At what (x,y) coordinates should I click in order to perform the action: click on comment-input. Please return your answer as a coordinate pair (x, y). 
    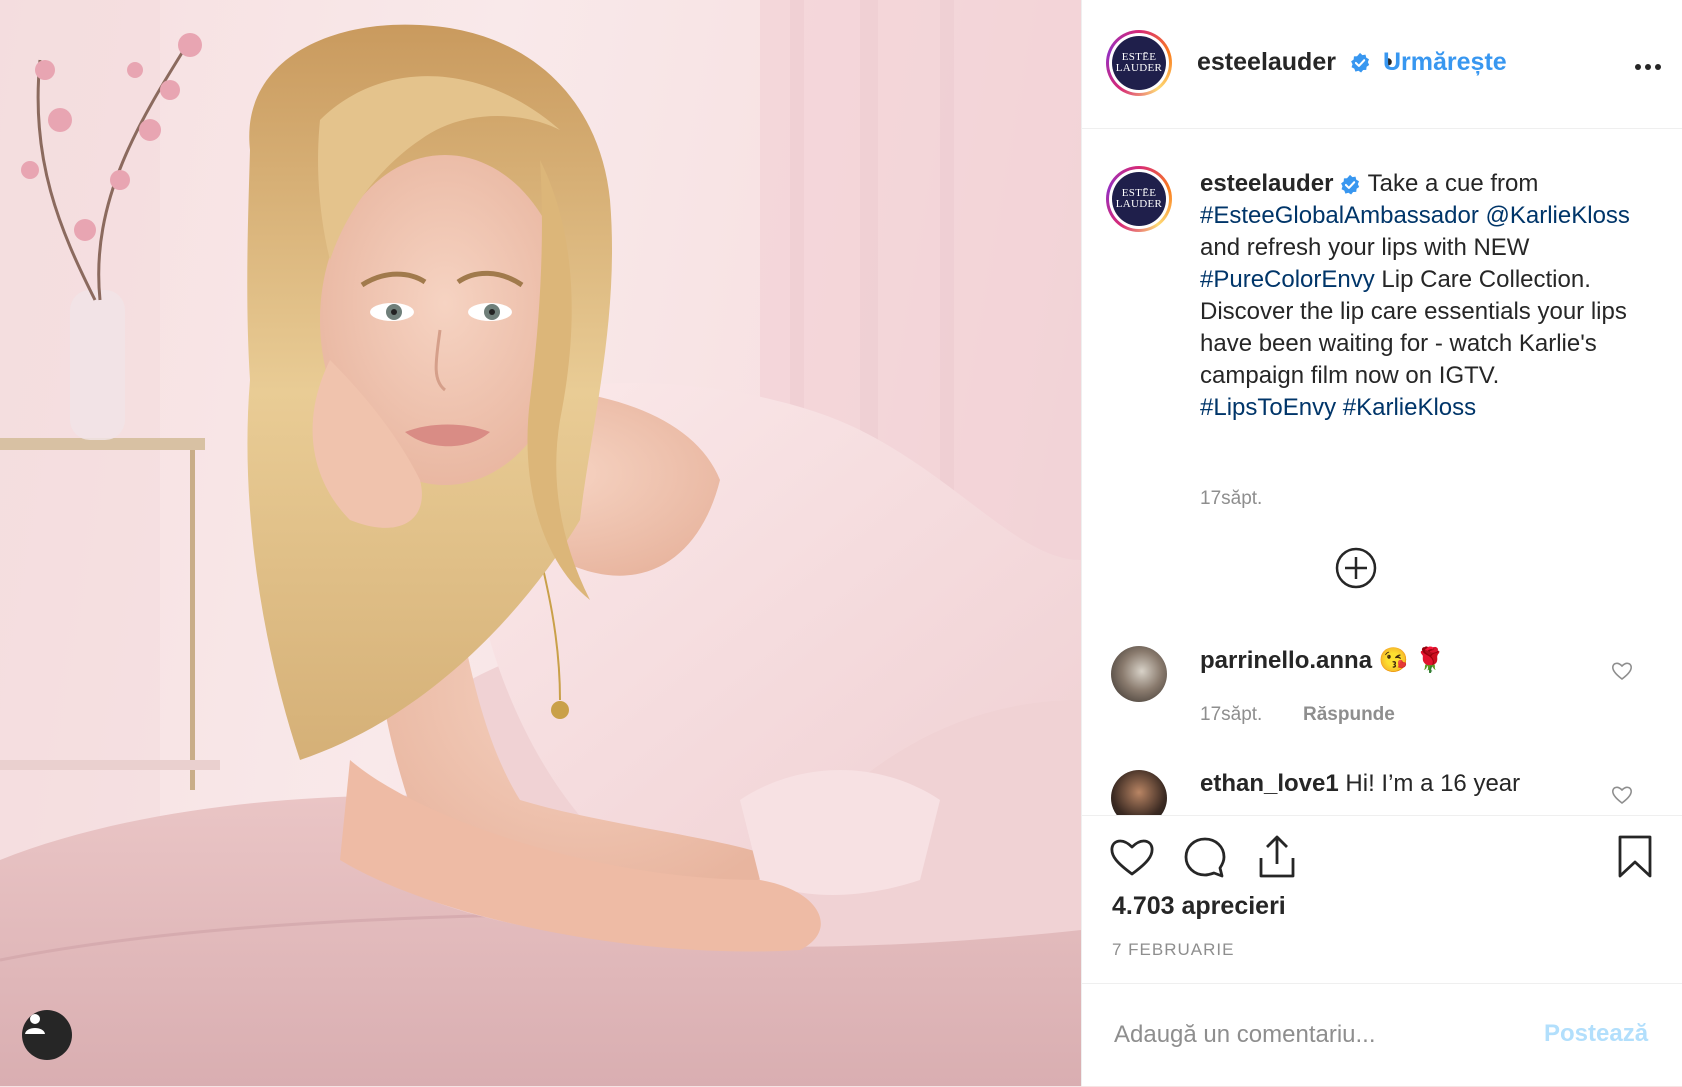
    Looking at the image, I should click on (1324, 1035).